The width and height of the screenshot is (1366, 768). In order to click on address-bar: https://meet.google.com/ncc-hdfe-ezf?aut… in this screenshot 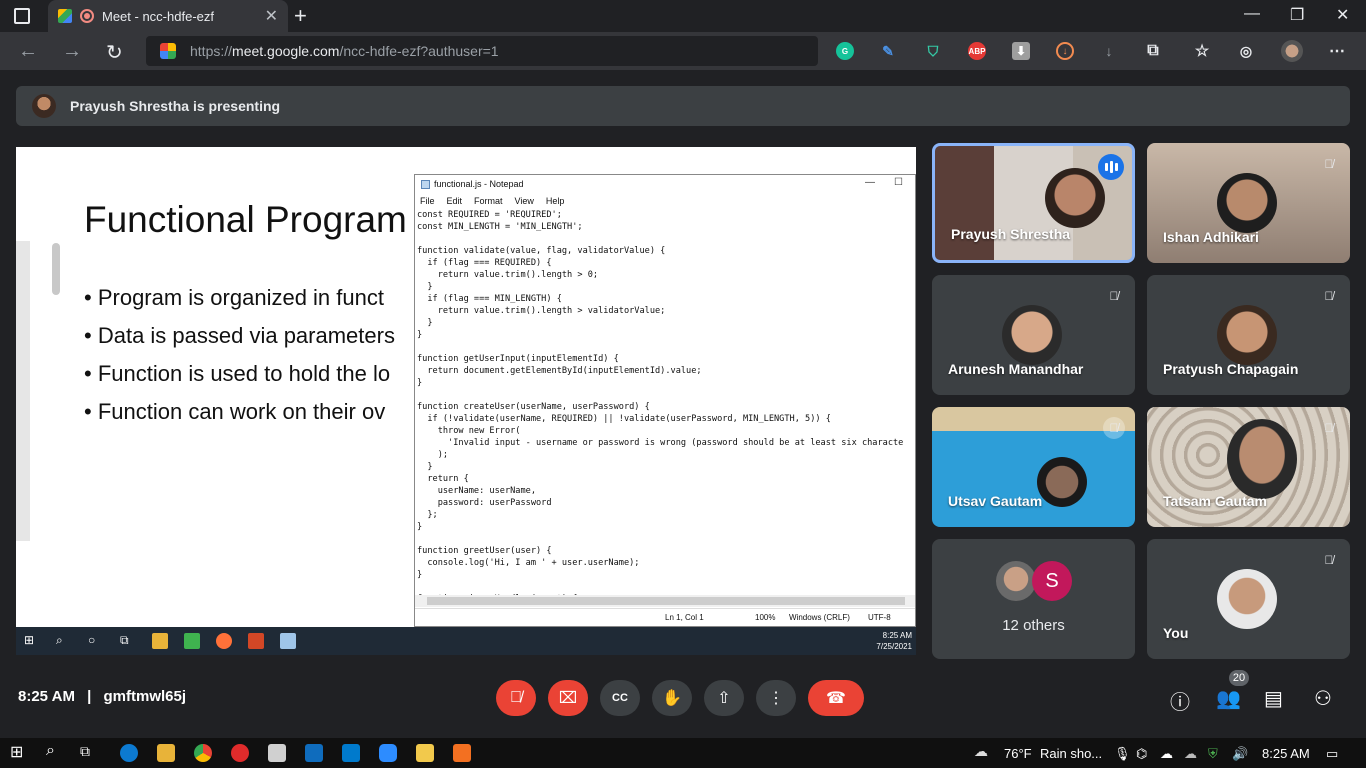, I will do `click(482, 51)`.